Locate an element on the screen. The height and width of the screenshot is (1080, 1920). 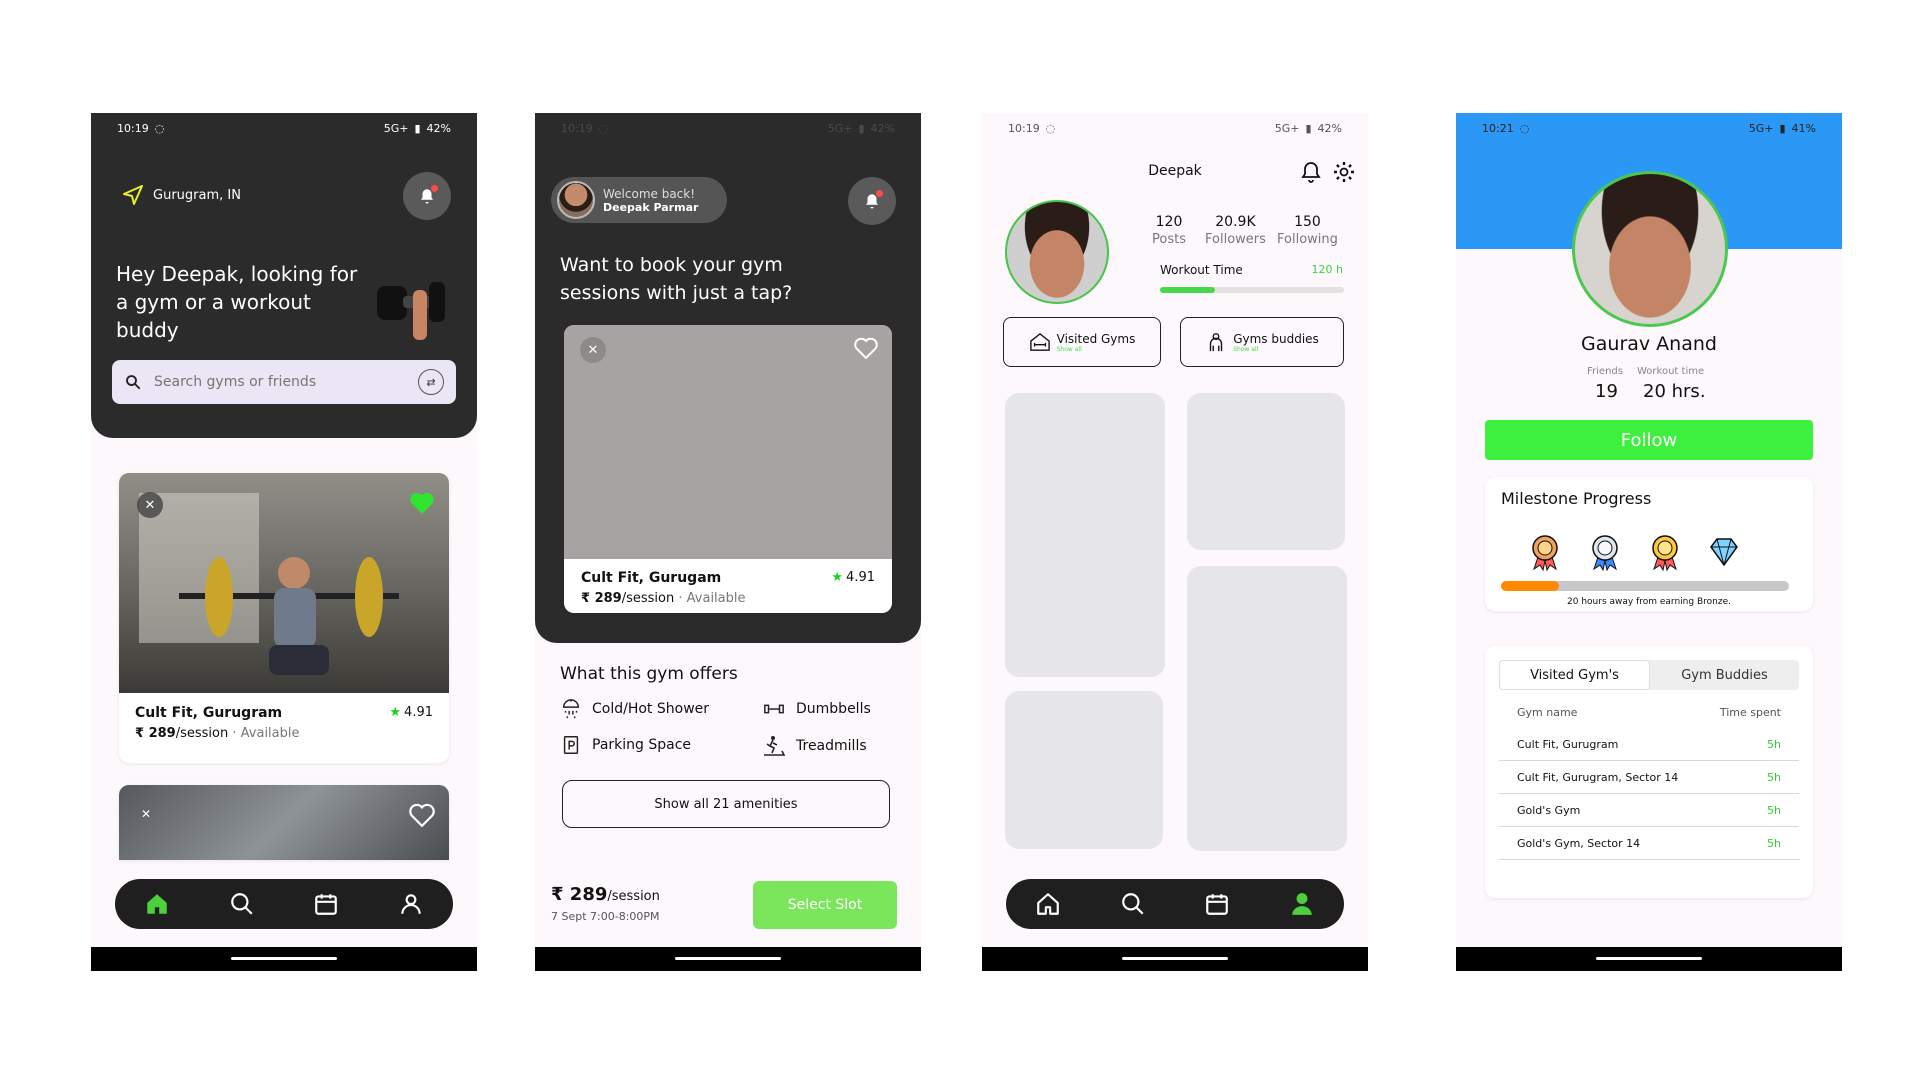
diamond-icon is located at coordinates (1724, 552).